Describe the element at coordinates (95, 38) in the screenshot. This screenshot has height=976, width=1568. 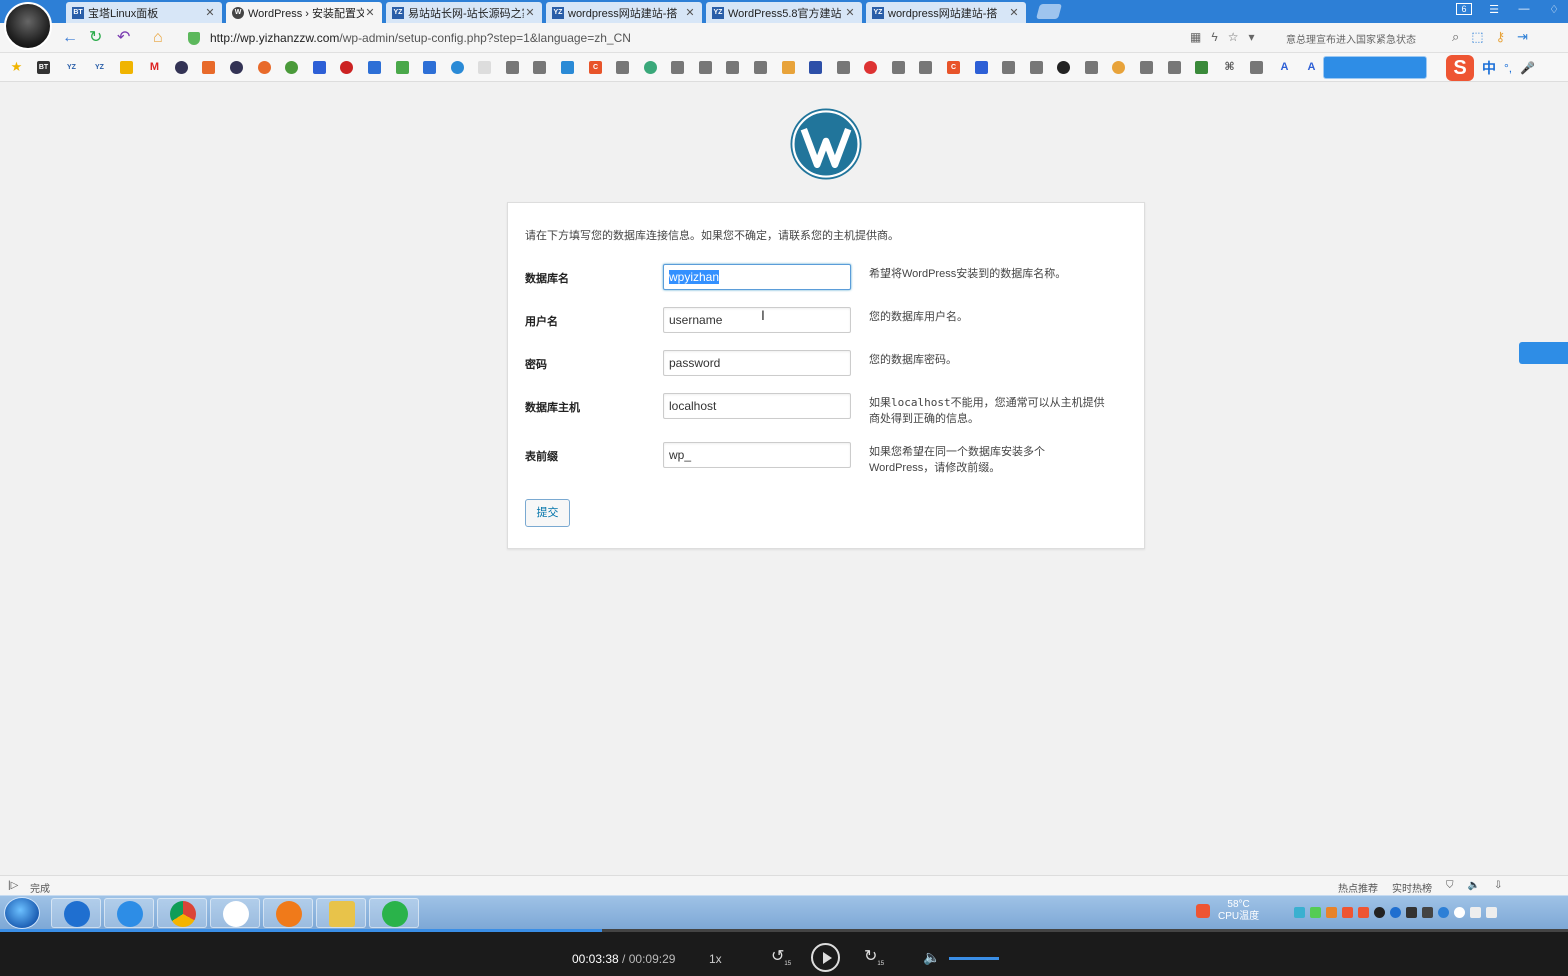
I see `refresh-icon: ↻` at that location.